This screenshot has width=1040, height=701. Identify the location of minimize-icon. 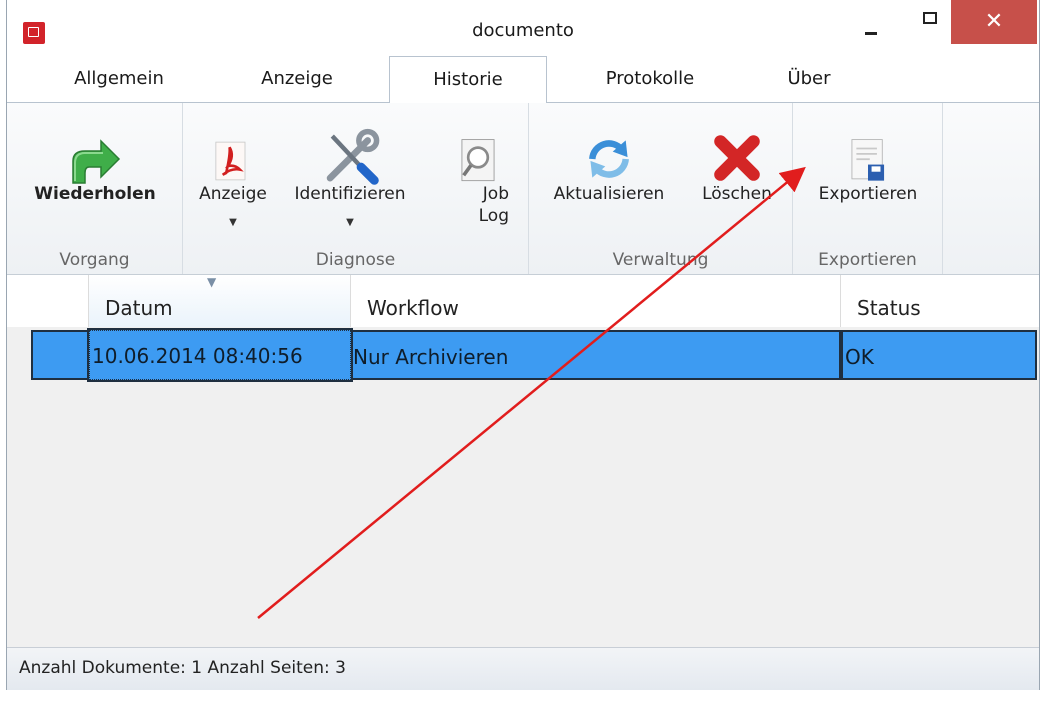
(871, 33).